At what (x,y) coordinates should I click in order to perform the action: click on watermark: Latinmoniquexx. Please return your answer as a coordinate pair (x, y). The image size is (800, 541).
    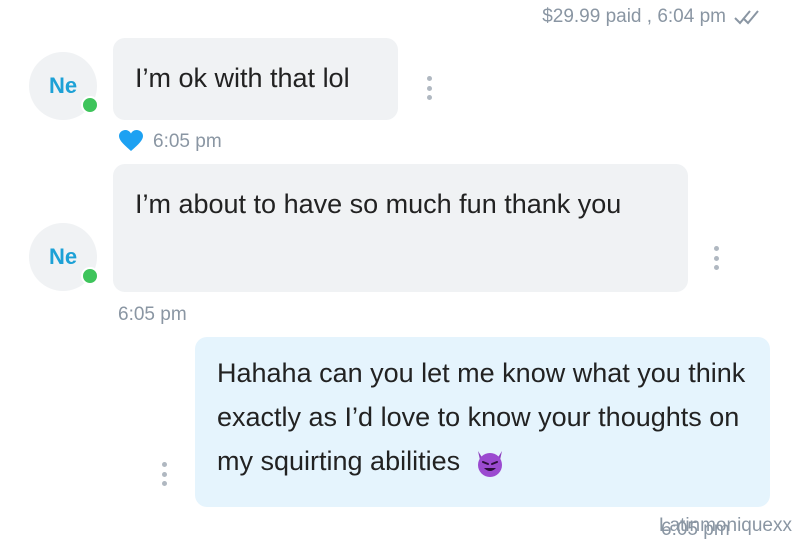
    Looking at the image, I should click on (725, 525).